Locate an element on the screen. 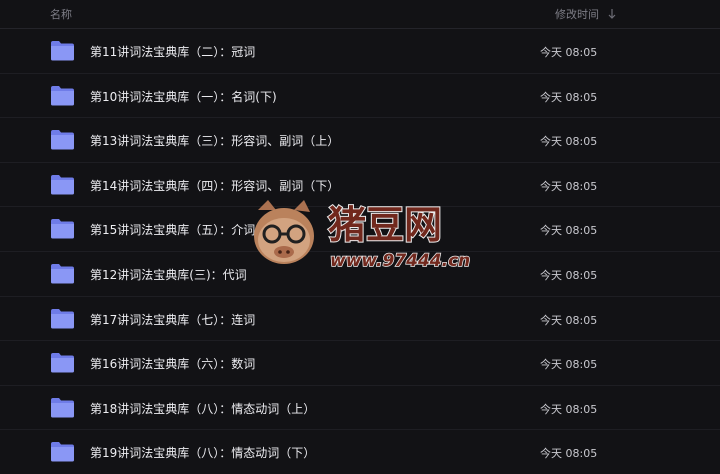  watermark-logo: 猪豆网 www.97444.cn is located at coordinates (362, 236).